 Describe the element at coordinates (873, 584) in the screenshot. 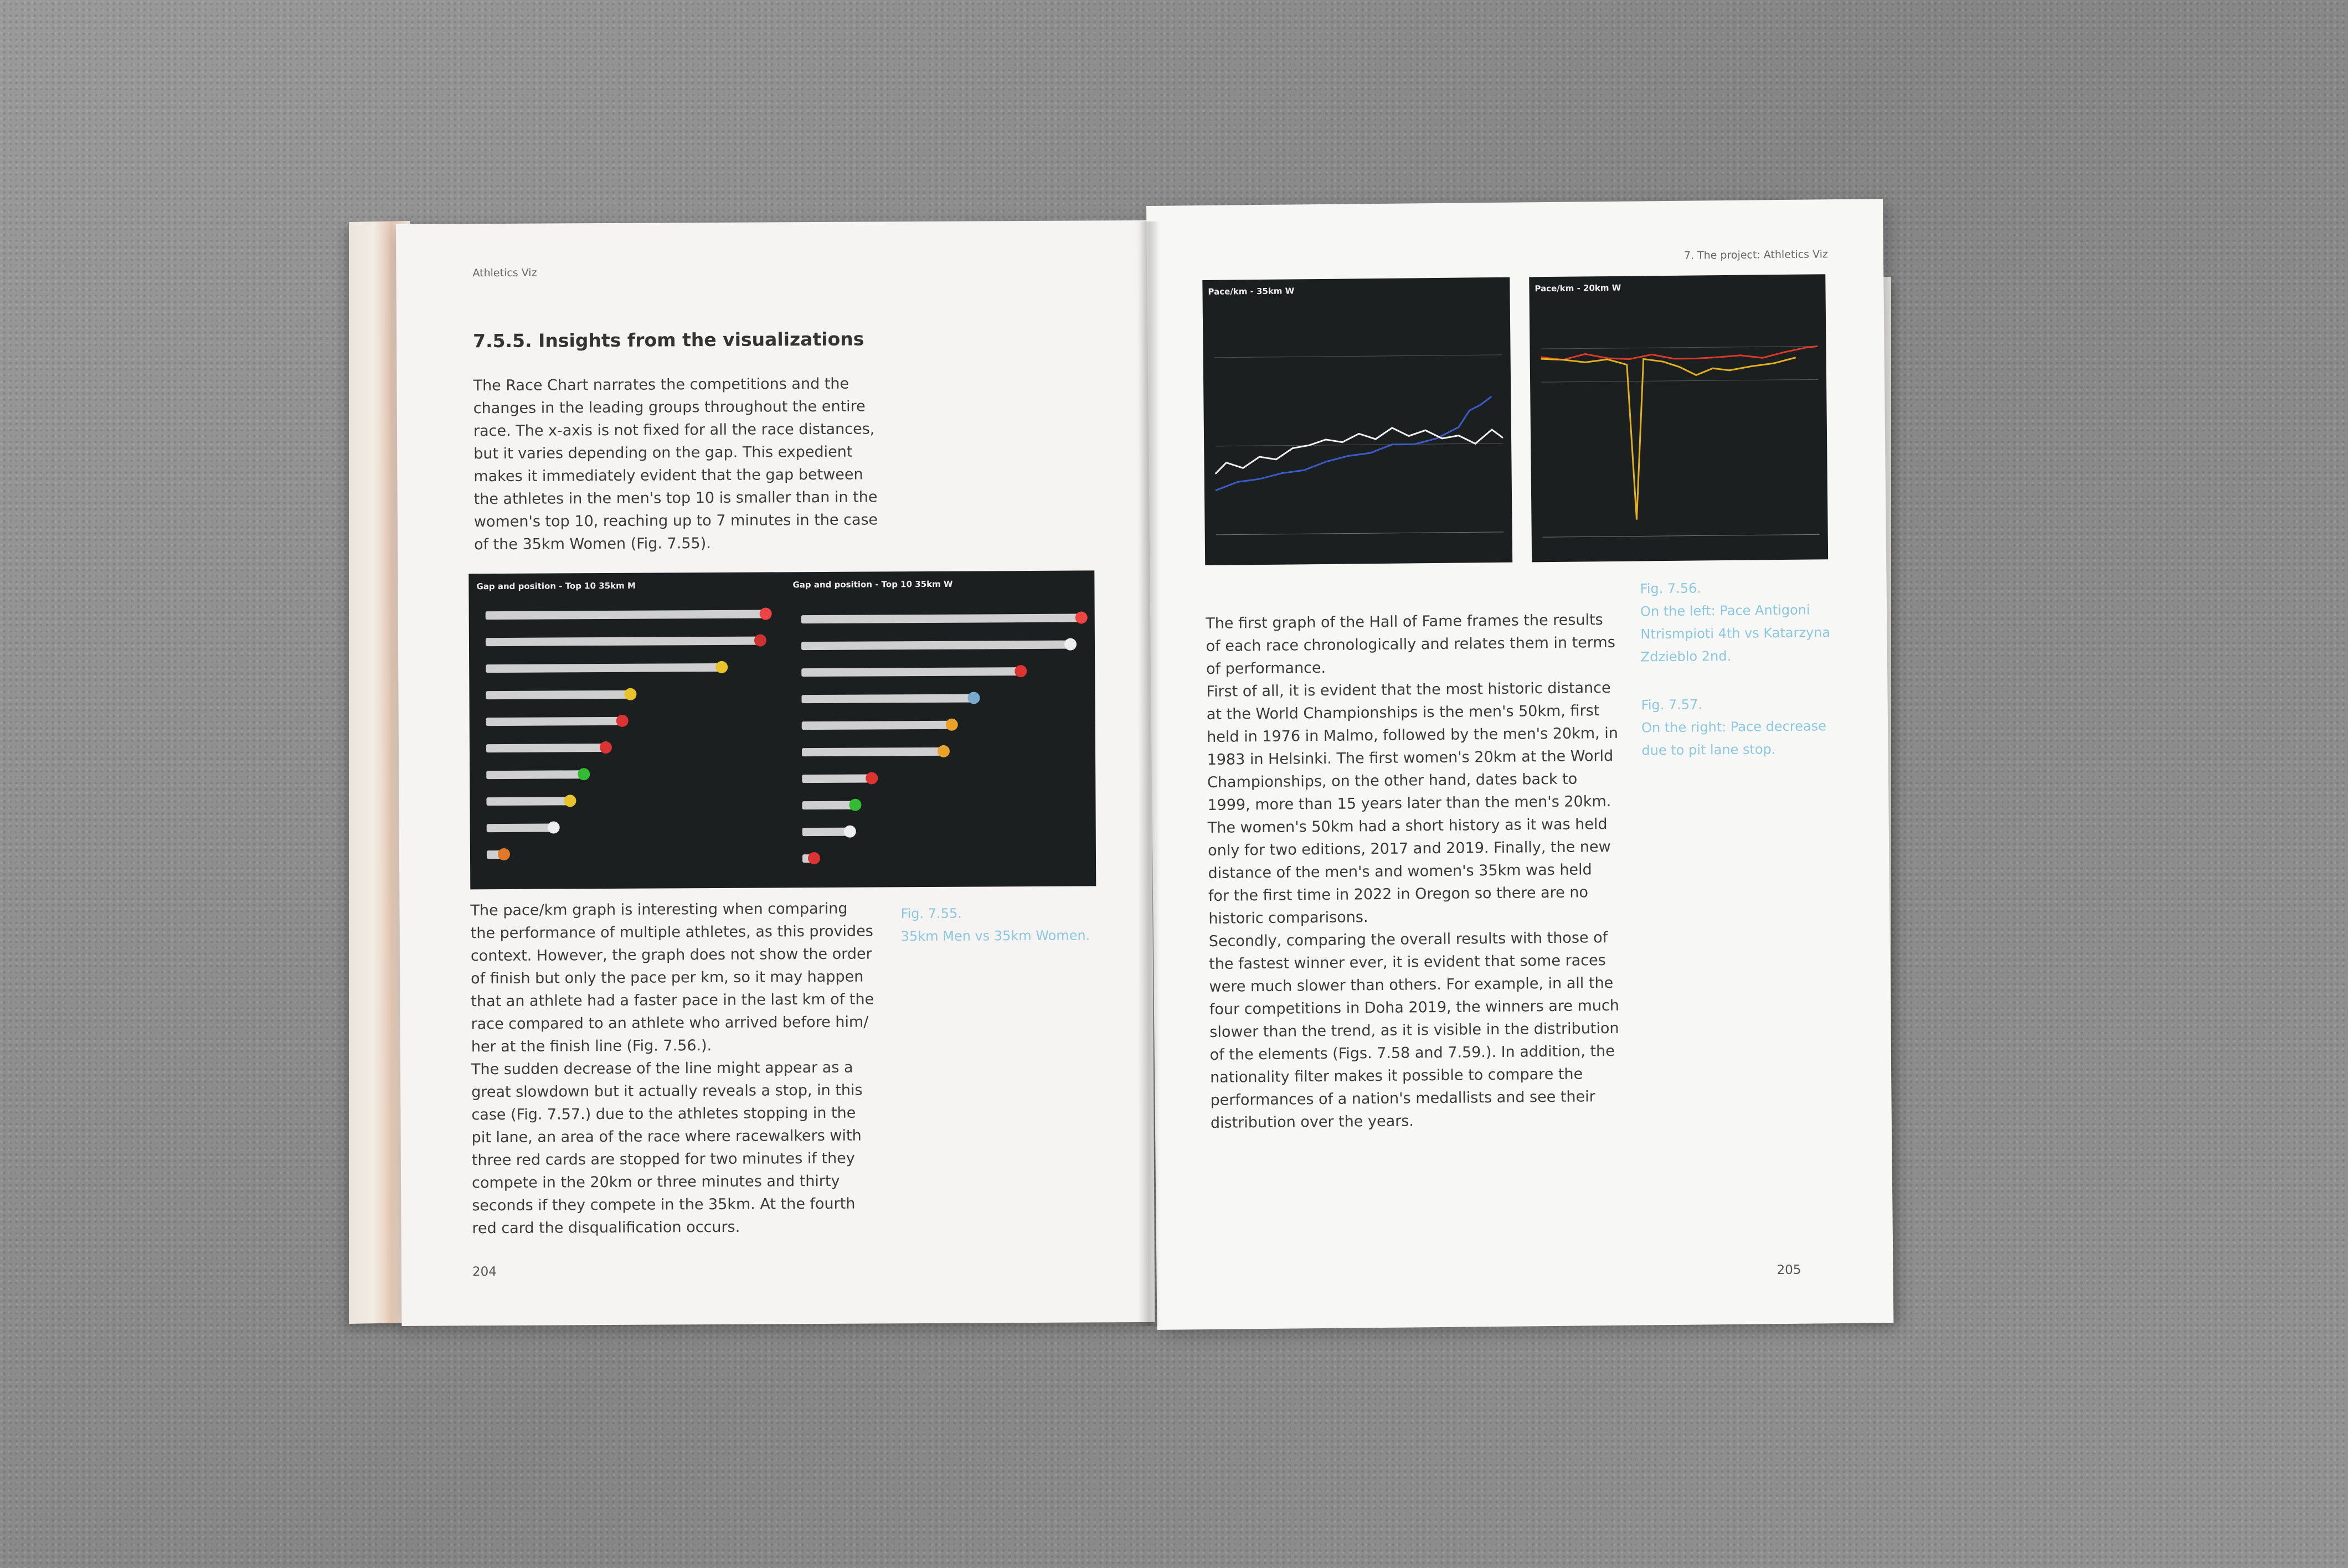

I see `figure-right-title: Gap and position - Top 10 35km W` at that location.